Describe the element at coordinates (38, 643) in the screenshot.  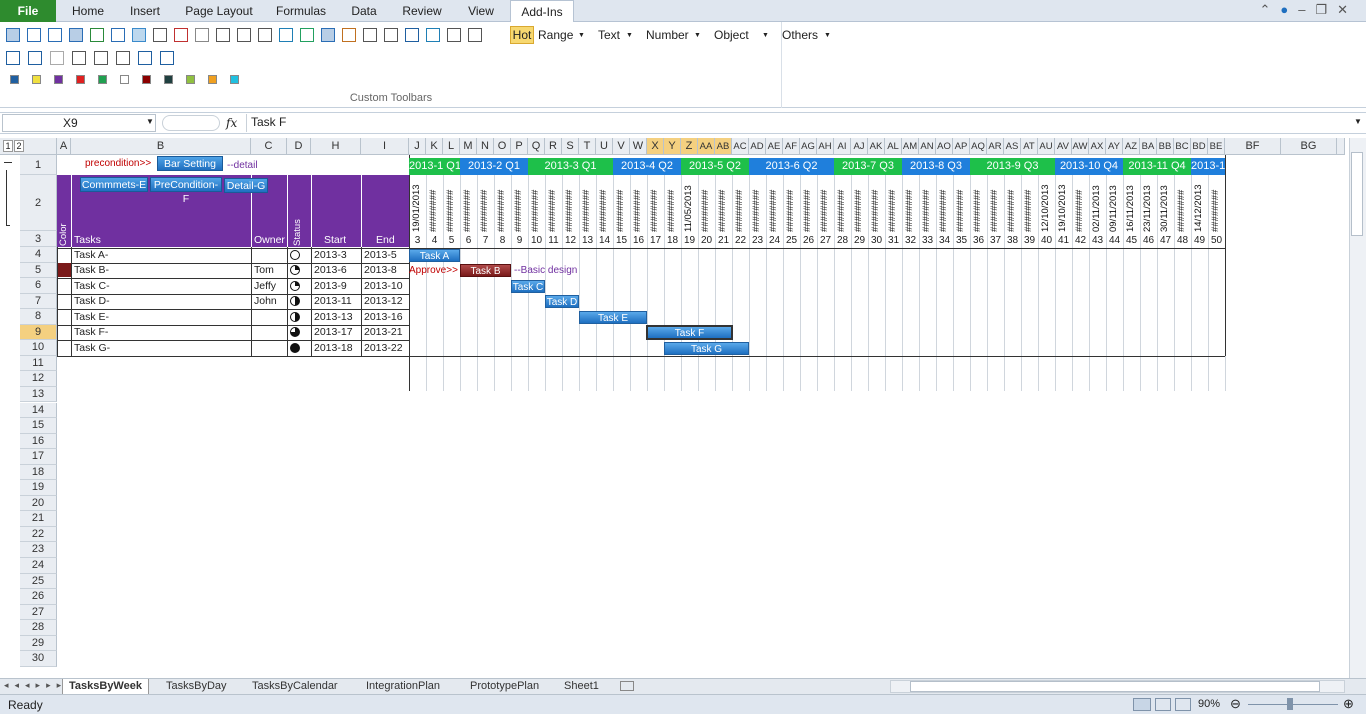
I see `row-header: 29` at that location.